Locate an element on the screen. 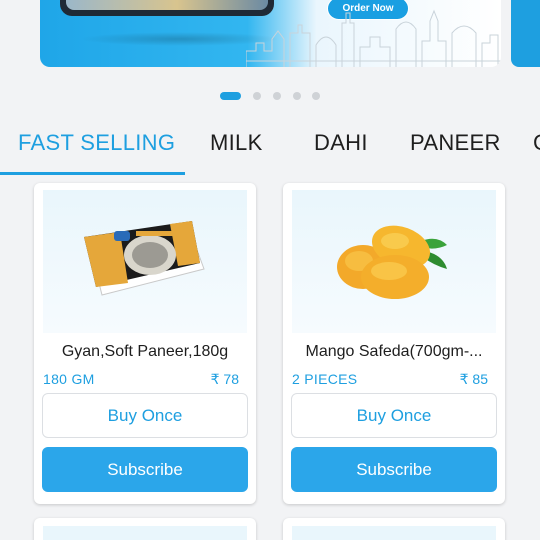 This screenshot has height=540, width=540. mango-image is located at coordinates (392, 262).